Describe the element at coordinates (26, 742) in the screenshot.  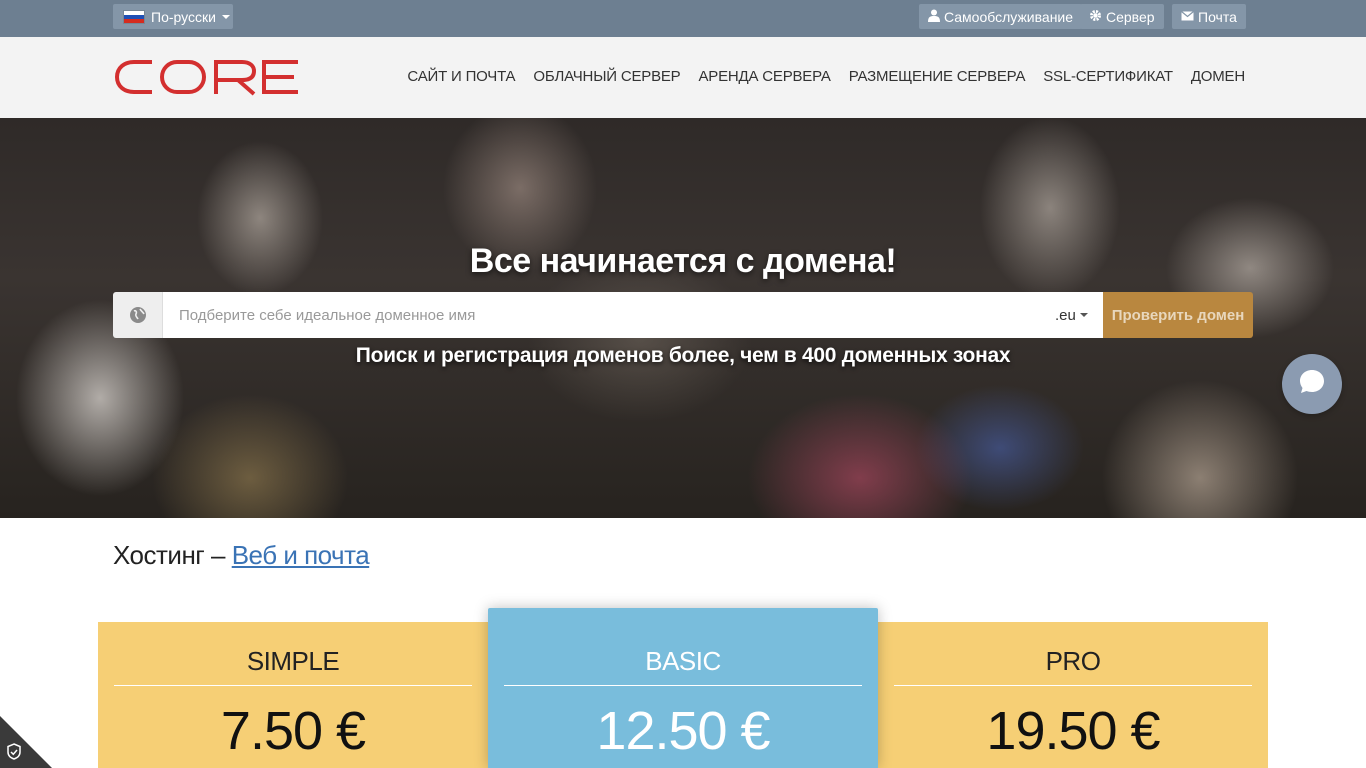
I see `privacy-settings-button` at that location.